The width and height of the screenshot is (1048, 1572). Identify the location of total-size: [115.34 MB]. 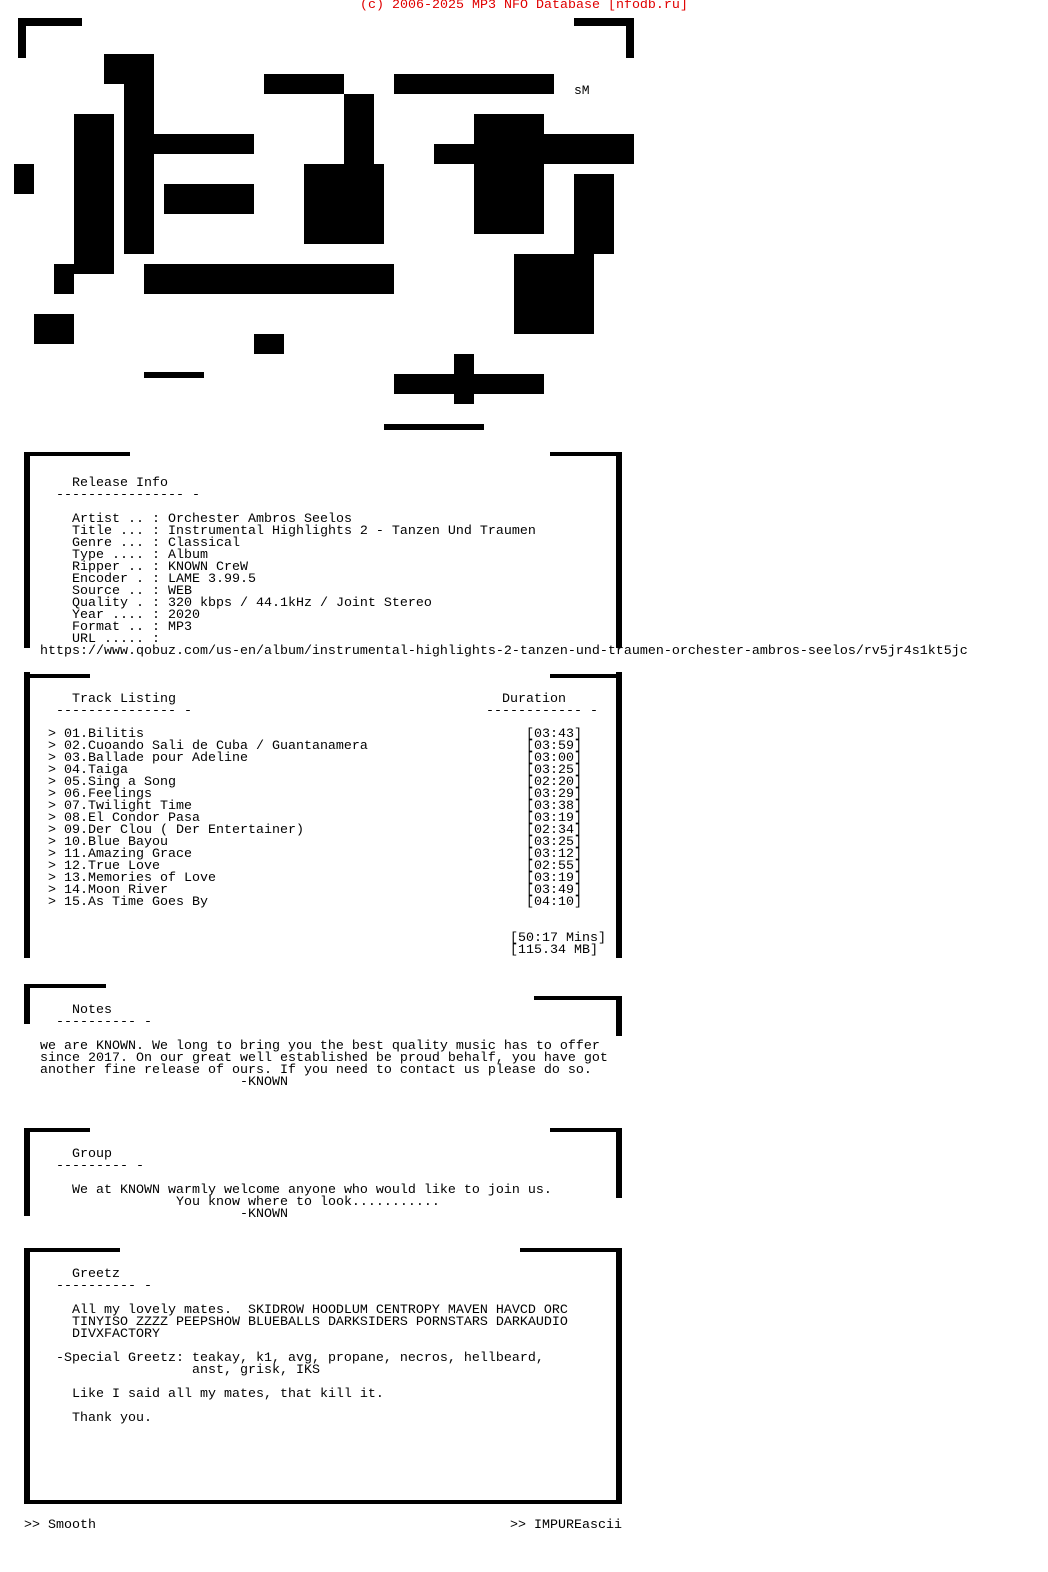
(554, 950).